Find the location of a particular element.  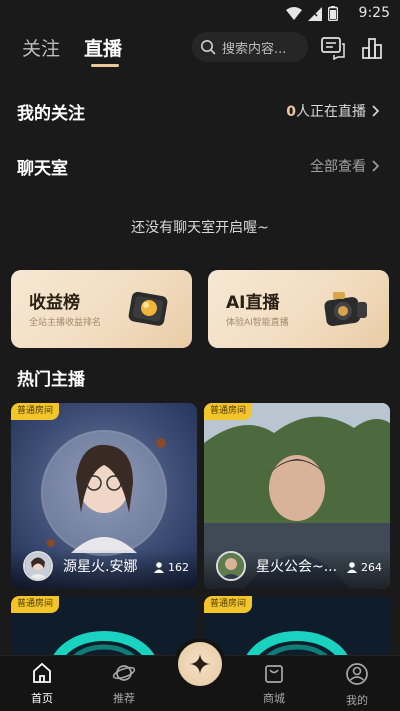

tab-active-indicator is located at coordinates (105, 65).